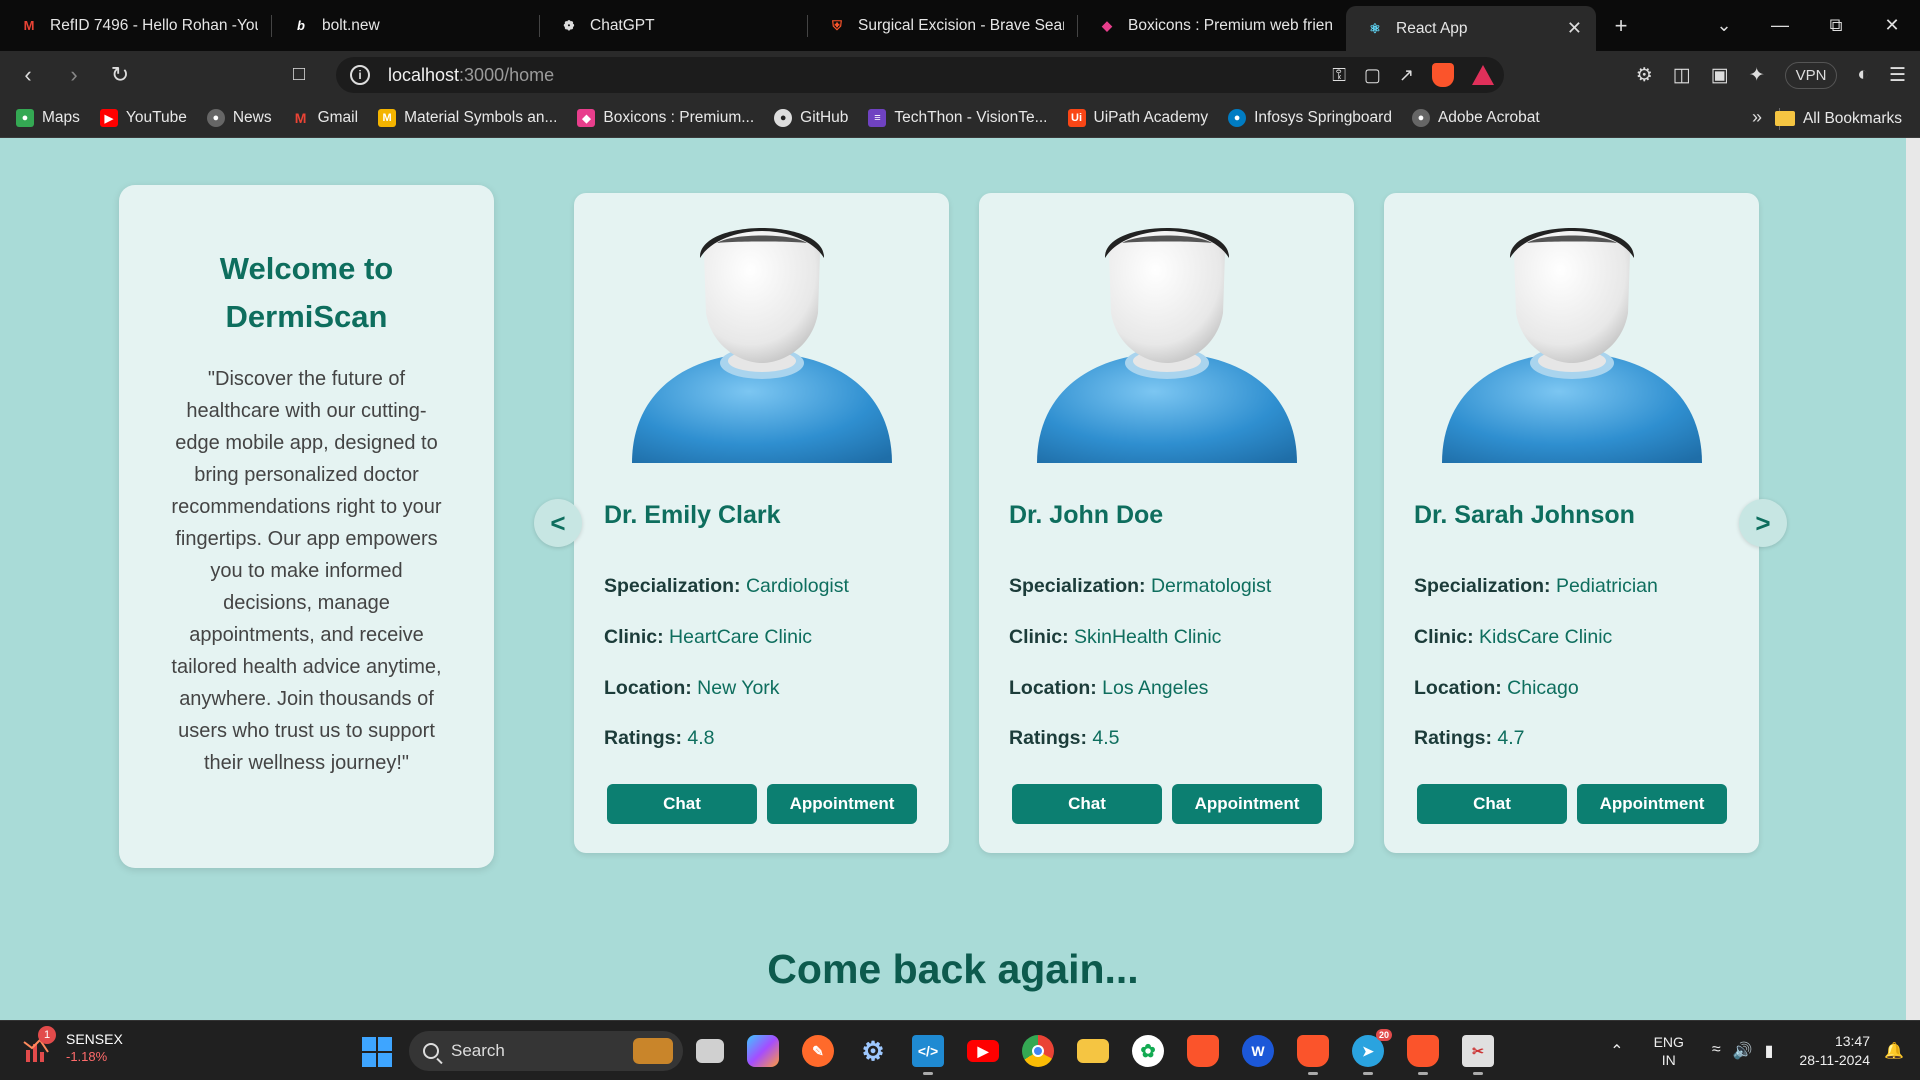 The width and height of the screenshot is (1920, 1080). I want to click on bookmark-uipath: Ui UiPath Academy, so click(1138, 118).